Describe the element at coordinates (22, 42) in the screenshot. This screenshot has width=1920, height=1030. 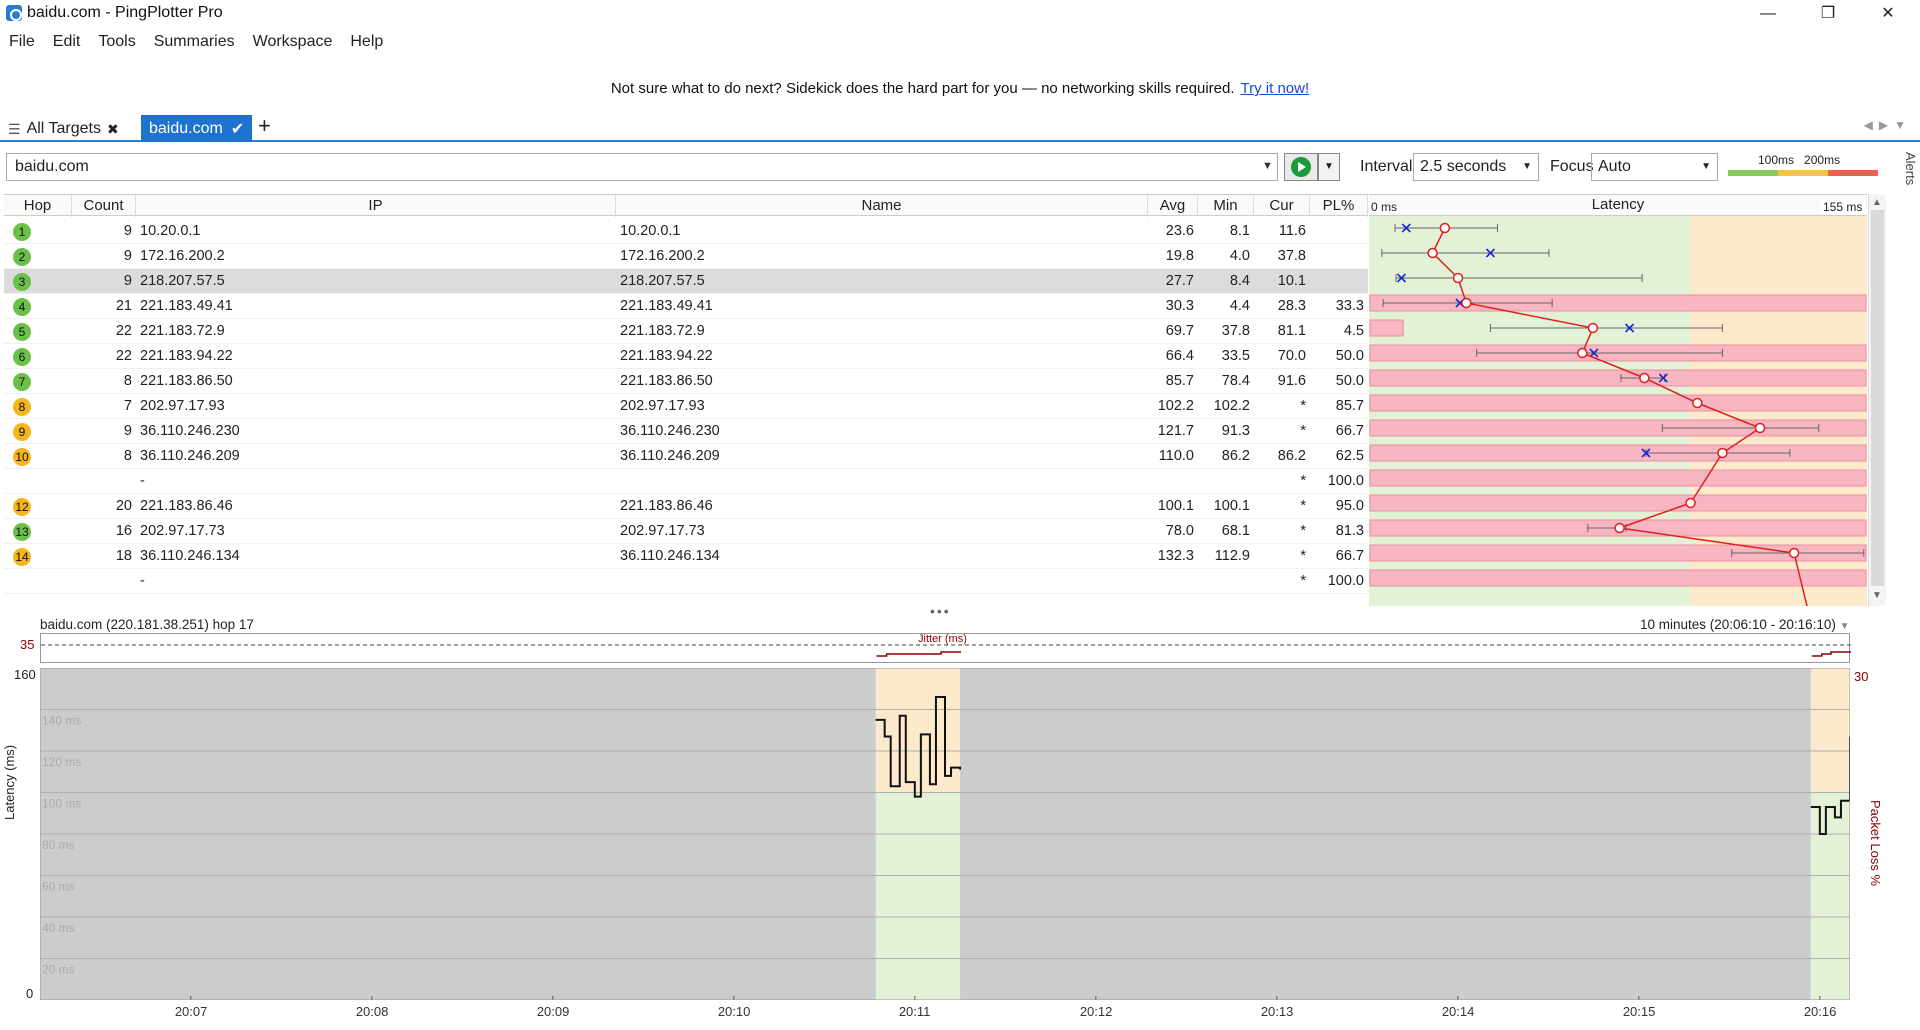
I see `menu-file: File` at that location.